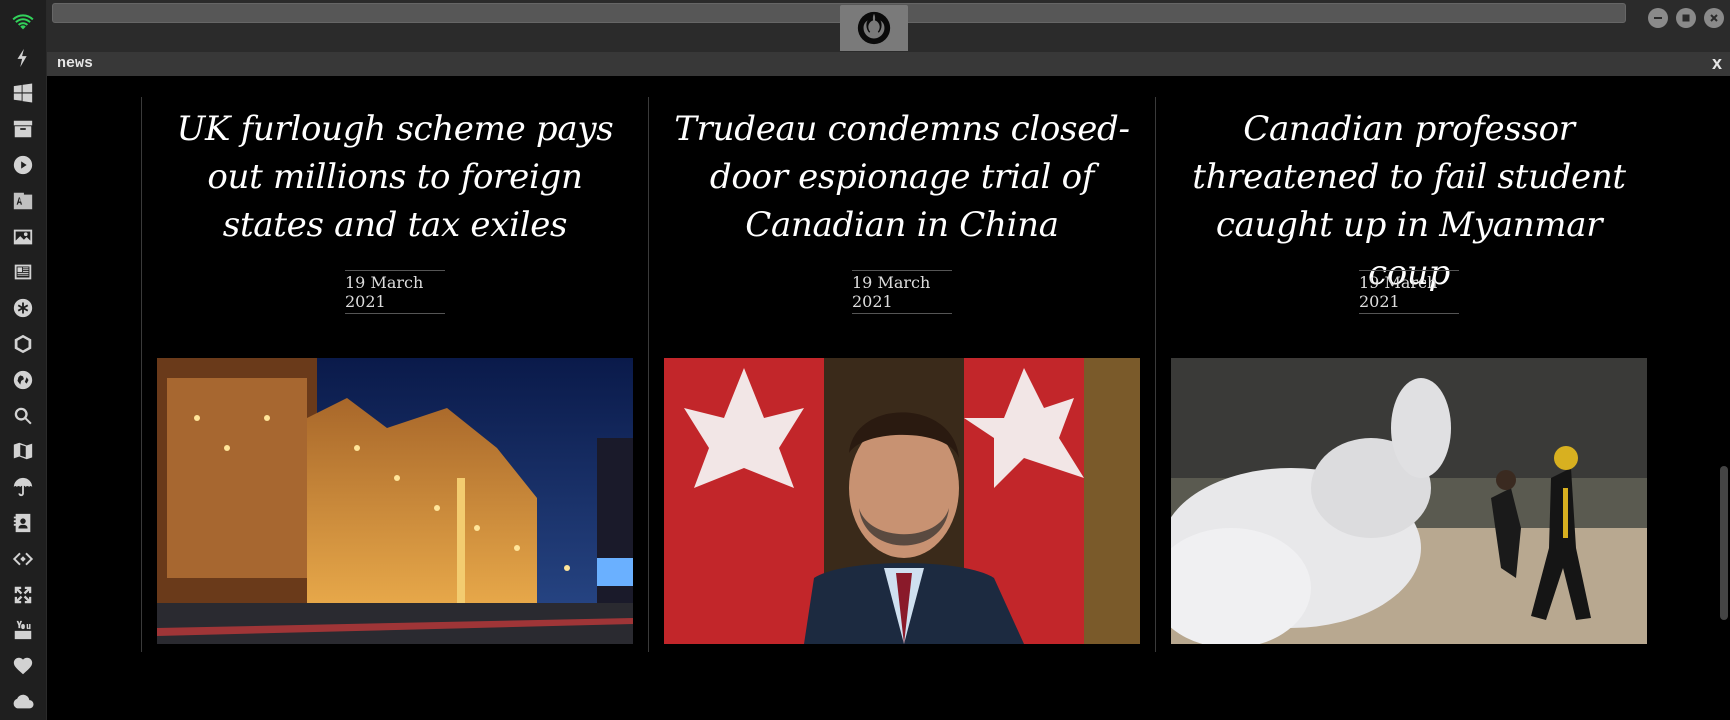 The image size is (1730, 720). What do you see at coordinates (23, 58) in the screenshot?
I see `lightning-icon` at bounding box center [23, 58].